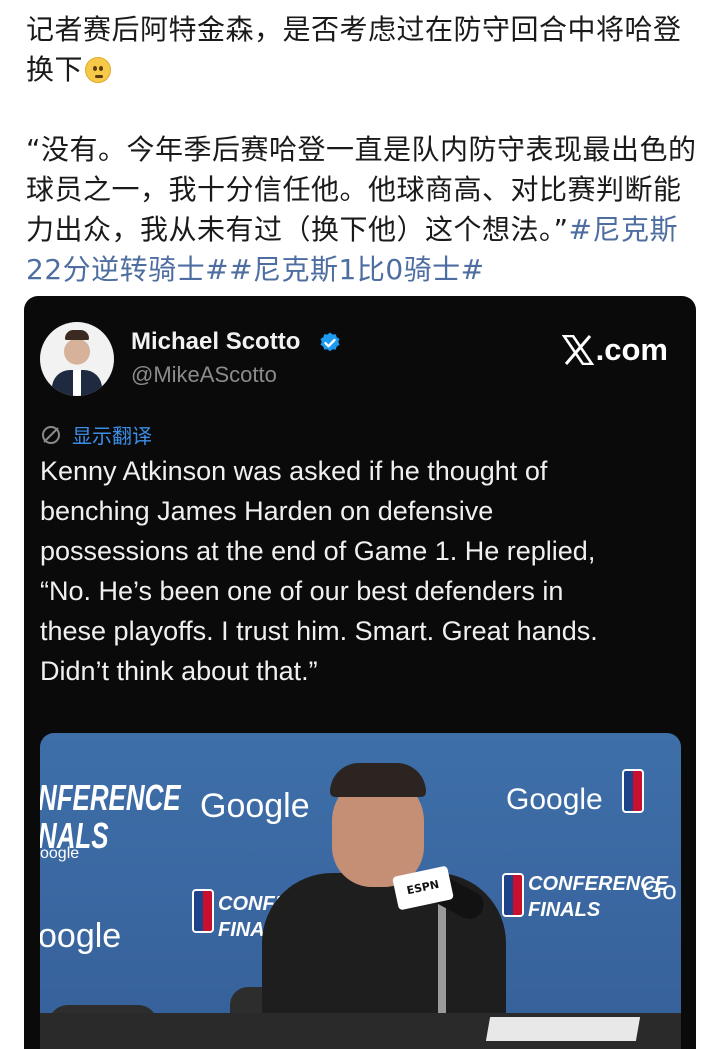  What do you see at coordinates (631, 349) in the screenshot?
I see `x-brand-domain: .com` at bounding box center [631, 349].